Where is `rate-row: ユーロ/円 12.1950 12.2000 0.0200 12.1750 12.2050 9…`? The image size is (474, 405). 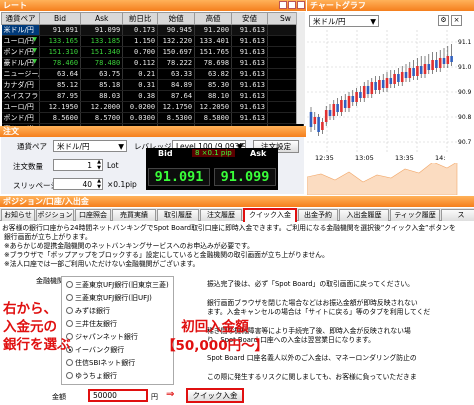 rate-row: ユーロ/円 12.1950 12.2000 0.0200 12.1750 12.2050 9… is located at coordinates (153, 107).